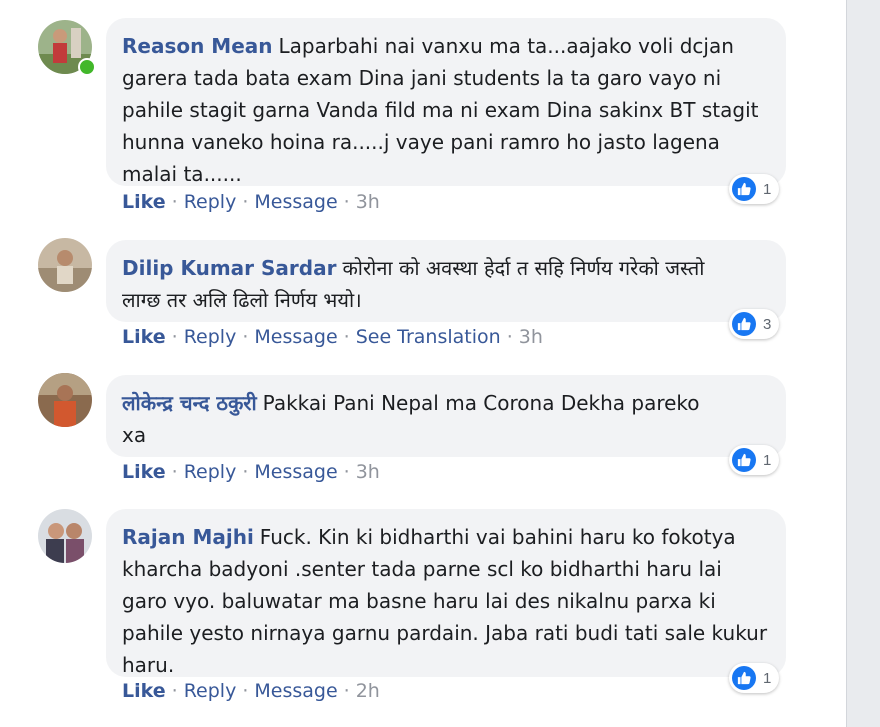 Image resolution: width=880 pixels, height=727 pixels. I want to click on avatar-dilip-kumar-sardar, so click(65, 265).